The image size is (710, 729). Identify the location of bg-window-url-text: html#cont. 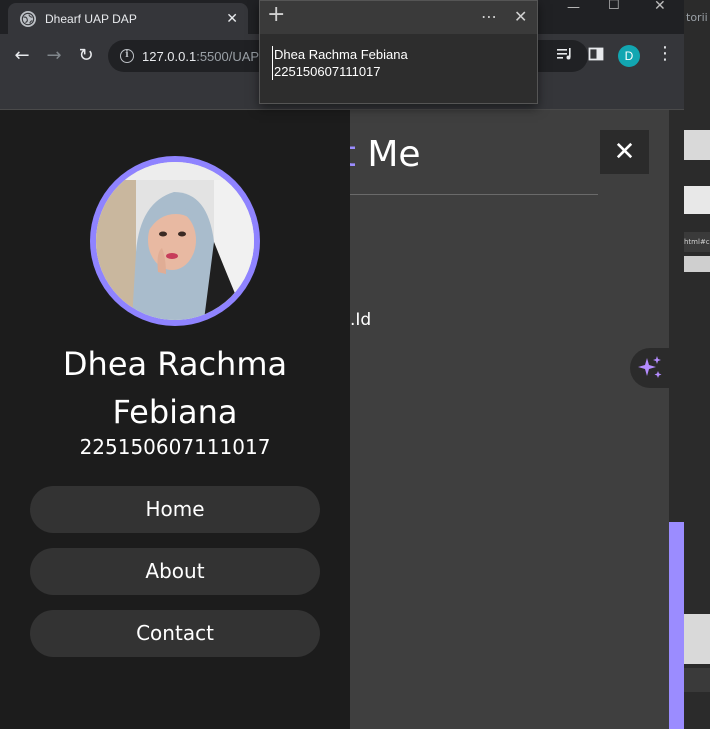
(697, 242).